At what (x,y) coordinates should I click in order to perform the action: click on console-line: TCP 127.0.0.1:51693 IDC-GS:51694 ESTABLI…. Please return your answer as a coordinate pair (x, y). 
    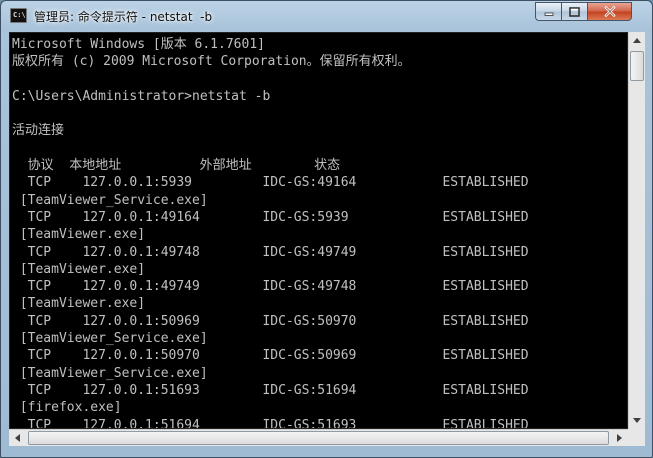
    Looking at the image, I should click on (270, 390).